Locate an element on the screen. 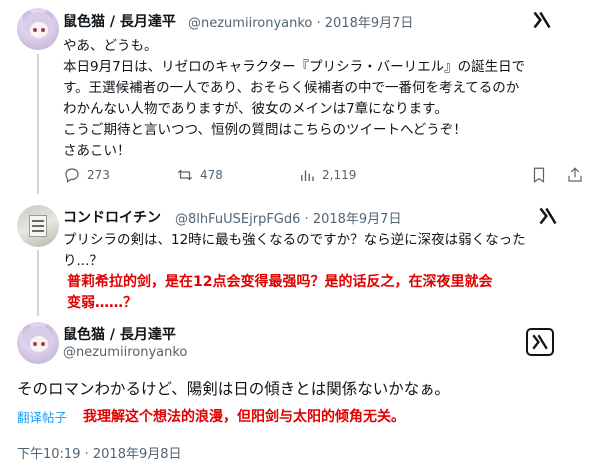 The image size is (600, 473). tweet-text-line: こうご期待と言いつつ、恒例の質問はこちらのツイートへどうぞ！ is located at coordinates (265, 130).